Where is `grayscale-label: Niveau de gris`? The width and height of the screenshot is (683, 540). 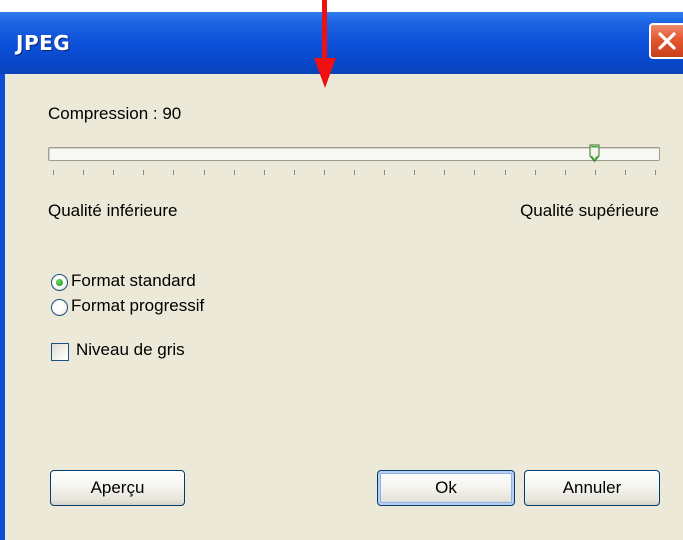 grayscale-label: Niveau de gris is located at coordinates (130, 350).